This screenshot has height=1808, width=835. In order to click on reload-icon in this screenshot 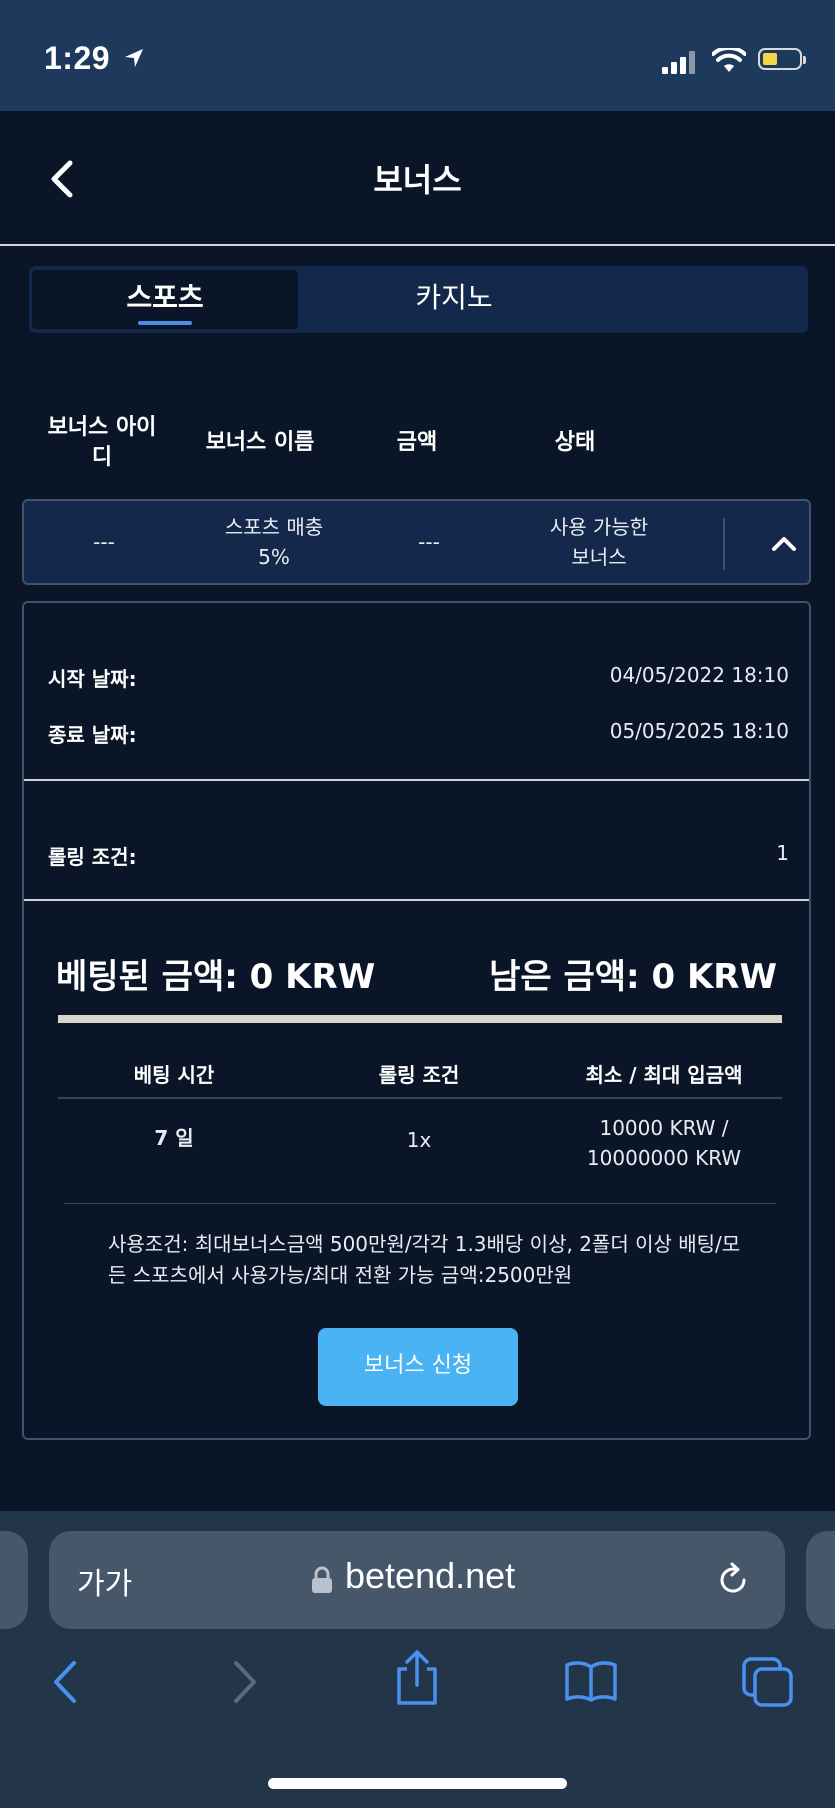, I will do `click(733, 1580)`.